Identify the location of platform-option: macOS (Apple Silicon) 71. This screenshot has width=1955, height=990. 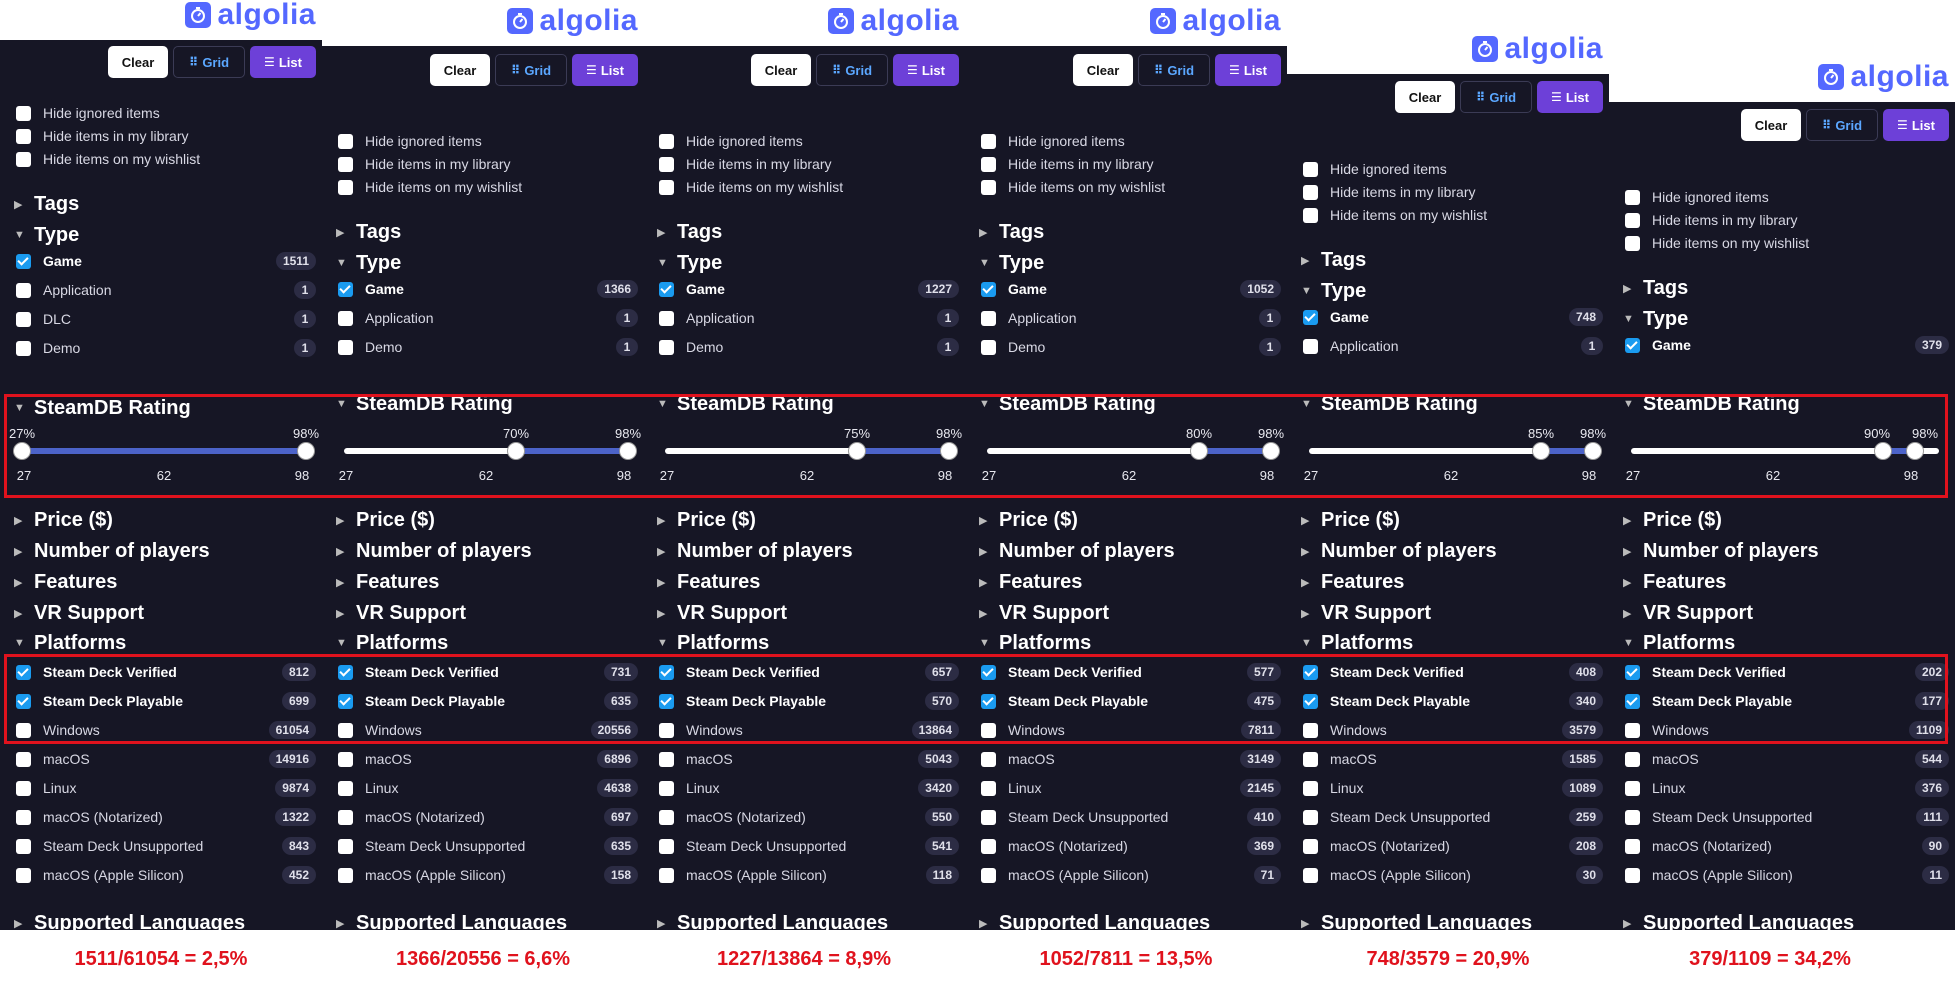
(1131, 875).